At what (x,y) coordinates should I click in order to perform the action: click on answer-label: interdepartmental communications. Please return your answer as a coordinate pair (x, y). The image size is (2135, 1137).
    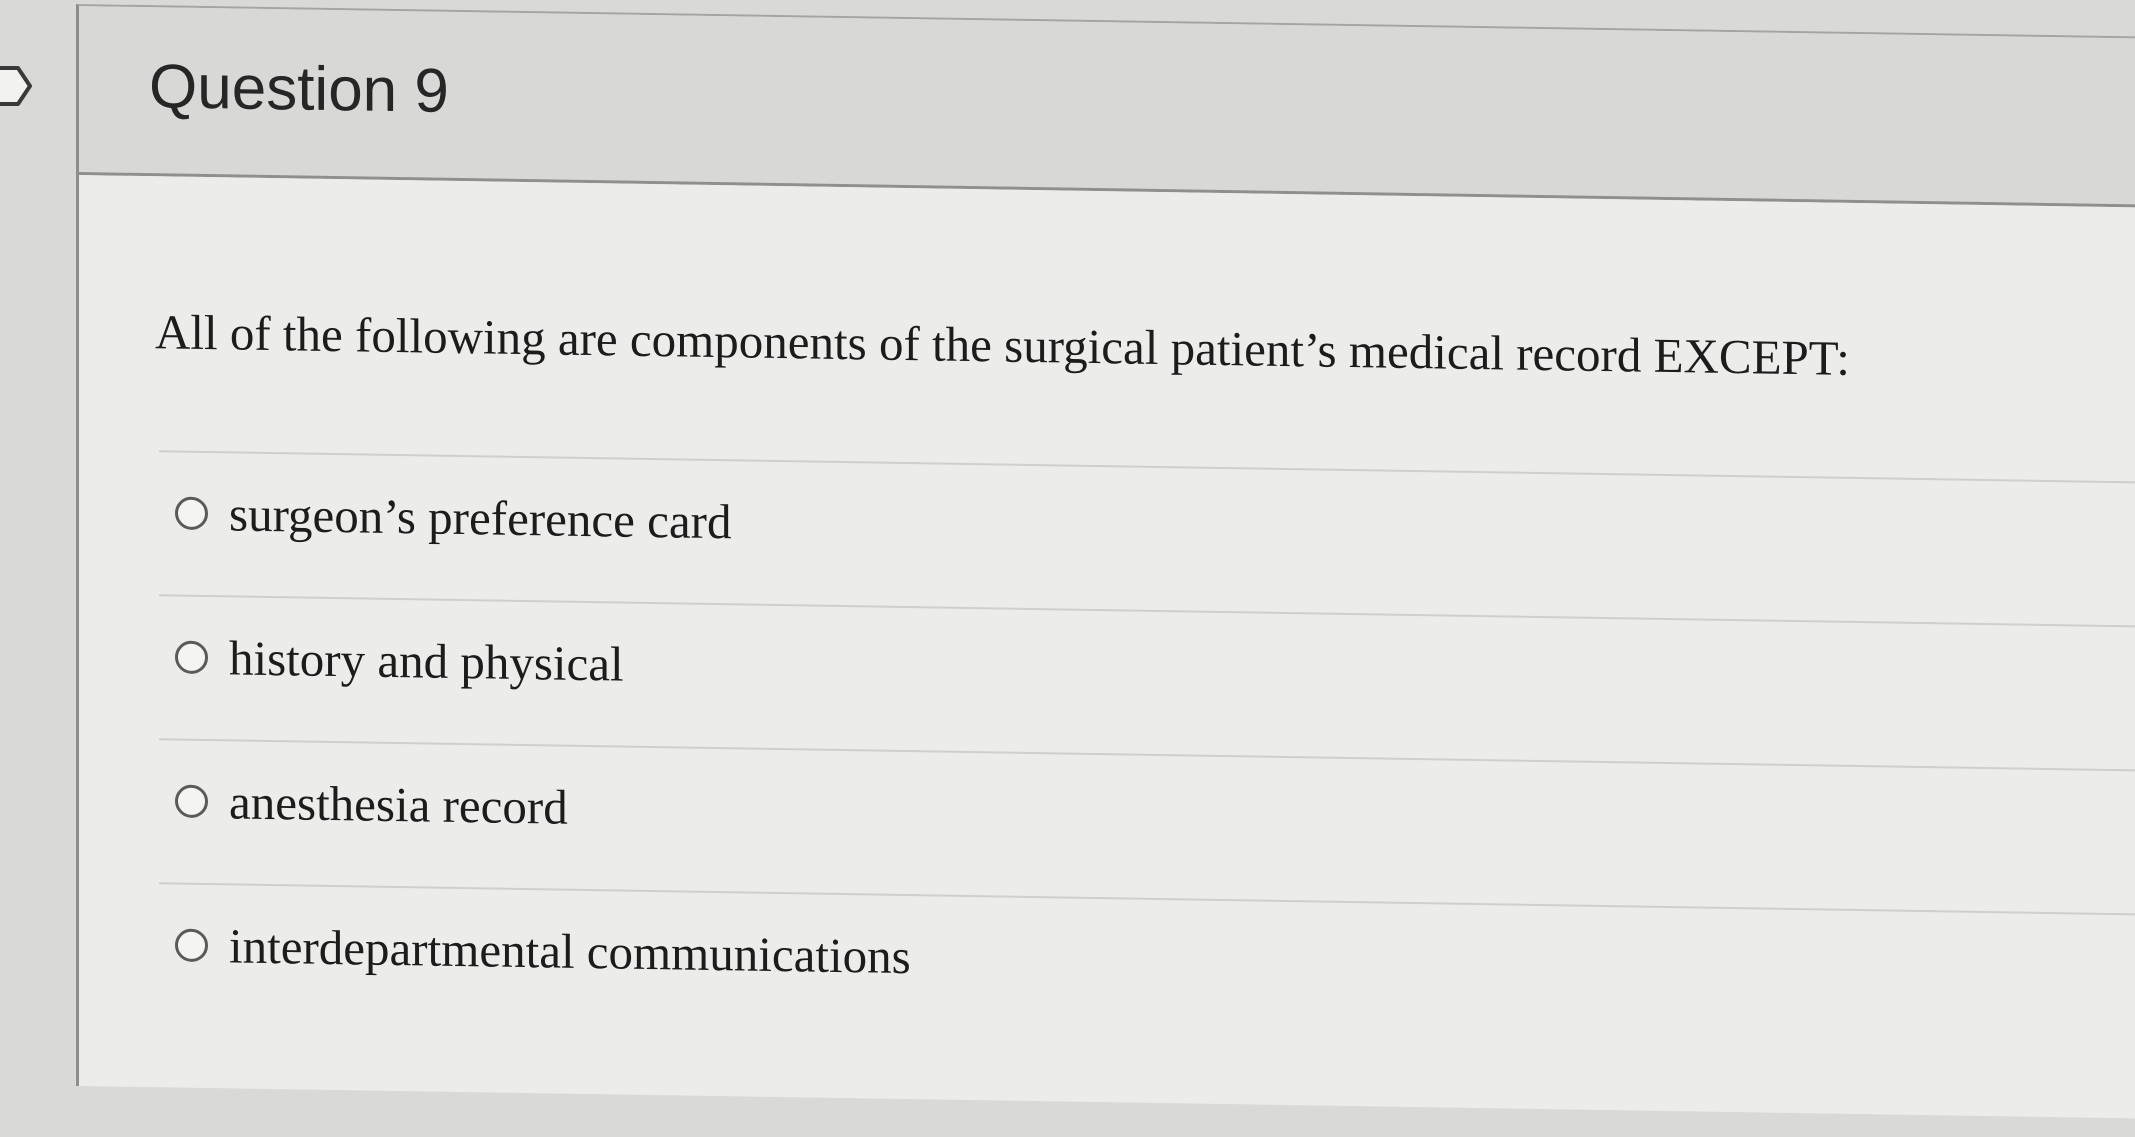
    Looking at the image, I should click on (570, 951).